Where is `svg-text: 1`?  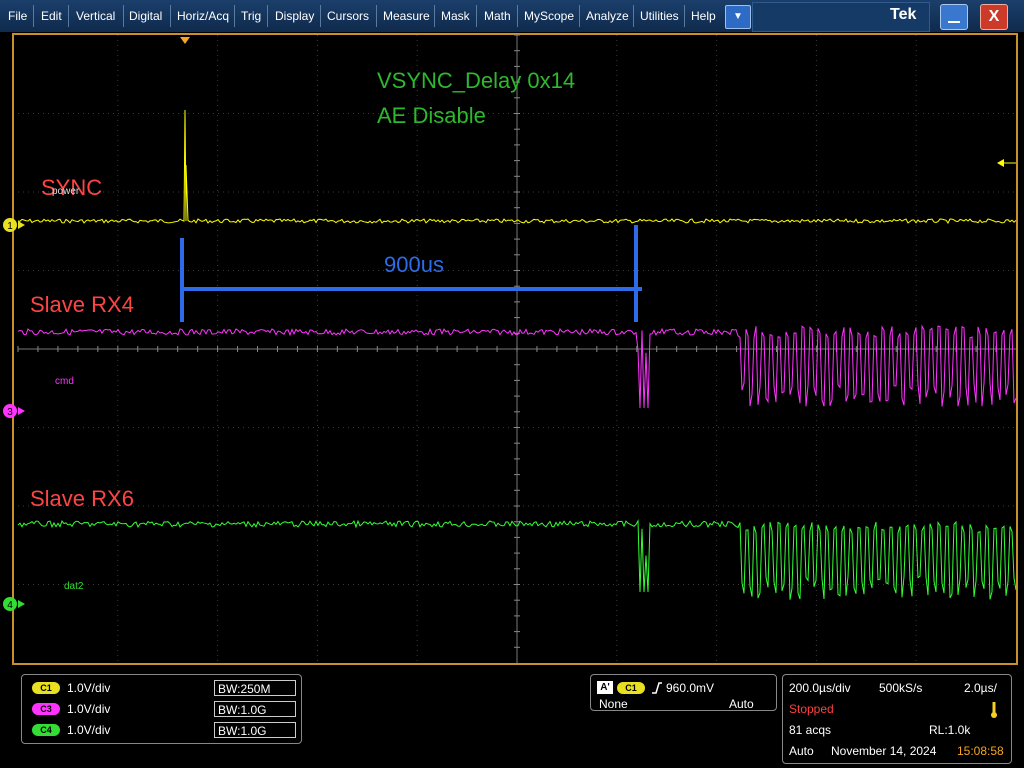
svg-text: 1 is located at coordinates (10, 226).